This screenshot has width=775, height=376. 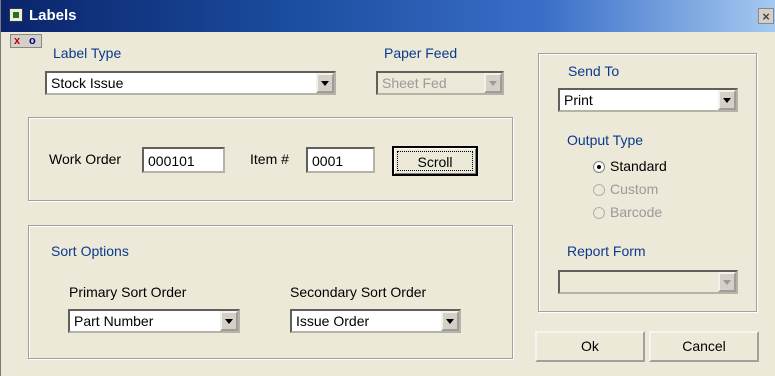 I want to click on ok-button-label: Ok, so click(x=590, y=346).